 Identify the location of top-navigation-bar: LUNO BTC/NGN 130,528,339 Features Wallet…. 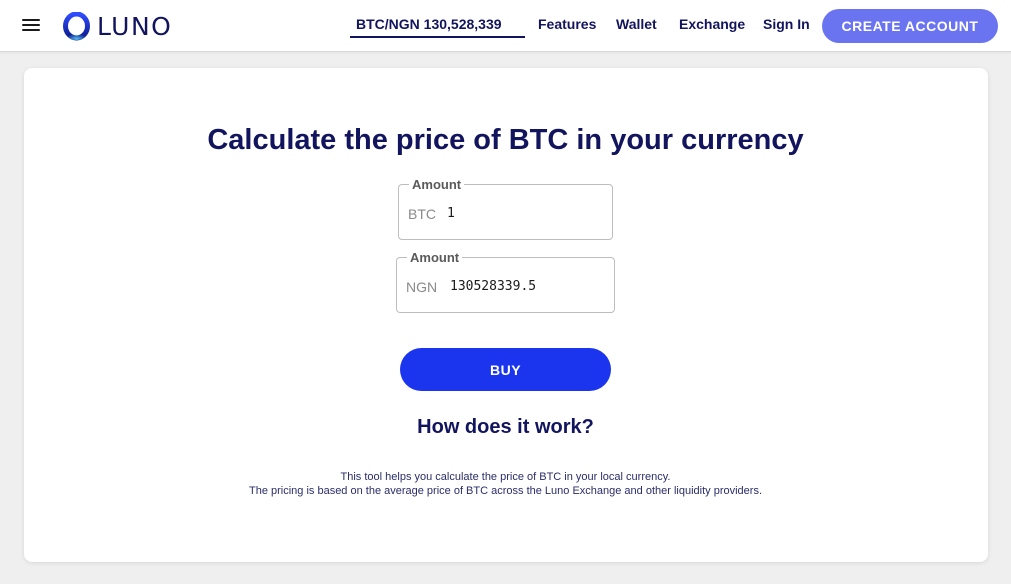
(505, 26).